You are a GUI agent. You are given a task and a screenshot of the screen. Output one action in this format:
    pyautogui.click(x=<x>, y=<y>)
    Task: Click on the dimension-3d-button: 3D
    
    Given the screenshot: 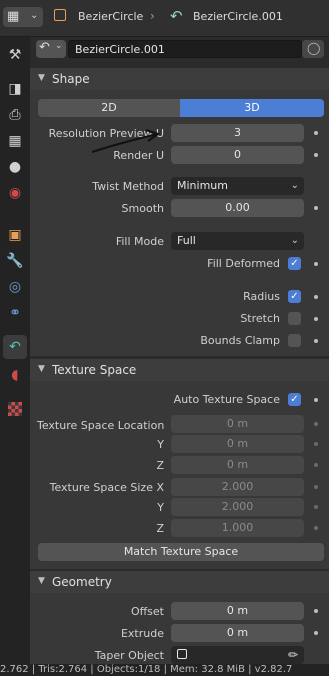 What is the action you would take?
    pyautogui.click(x=252, y=108)
    